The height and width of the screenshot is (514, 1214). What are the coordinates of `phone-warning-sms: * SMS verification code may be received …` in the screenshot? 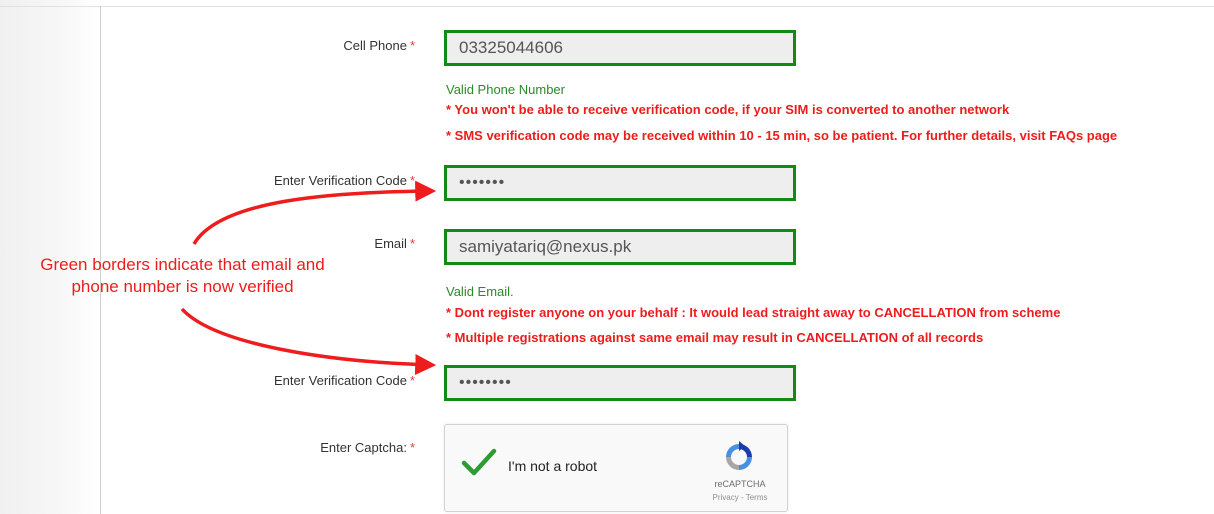 It's located at (782, 135).